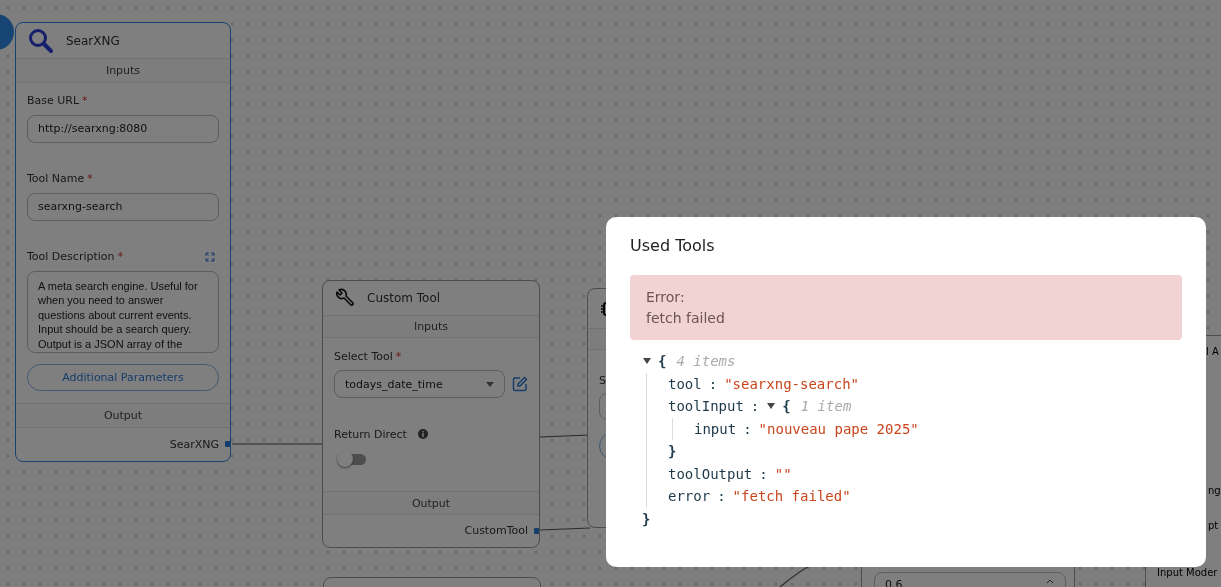  I want to click on item-count: 1 item, so click(826, 406).